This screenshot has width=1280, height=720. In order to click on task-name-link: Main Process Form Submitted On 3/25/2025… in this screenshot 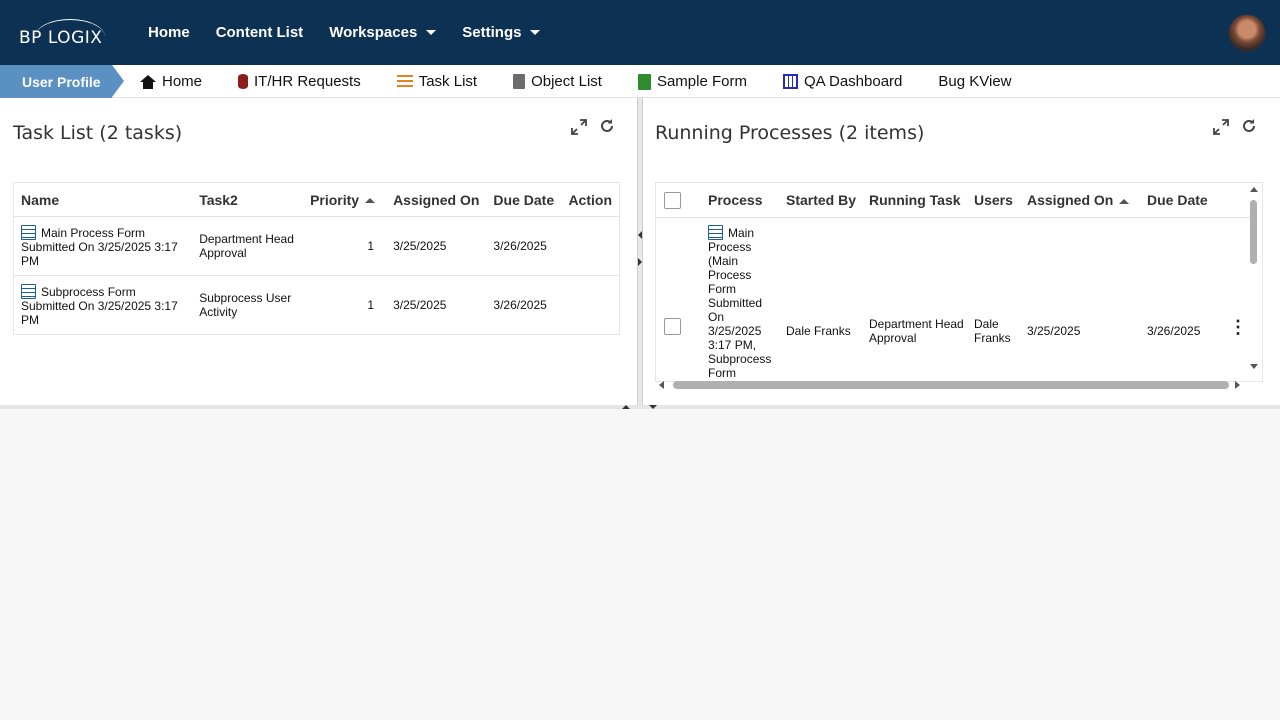, I will do `click(99, 247)`.